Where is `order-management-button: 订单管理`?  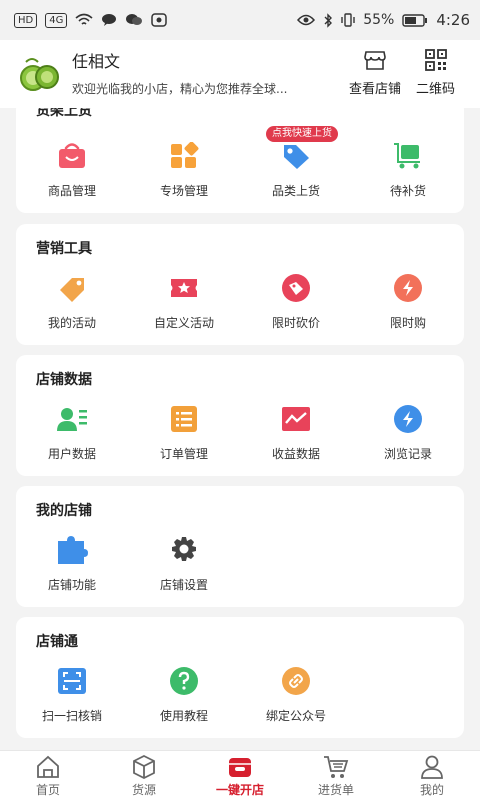 order-management-button: 订单管理 is located at coordinates (184, 434).